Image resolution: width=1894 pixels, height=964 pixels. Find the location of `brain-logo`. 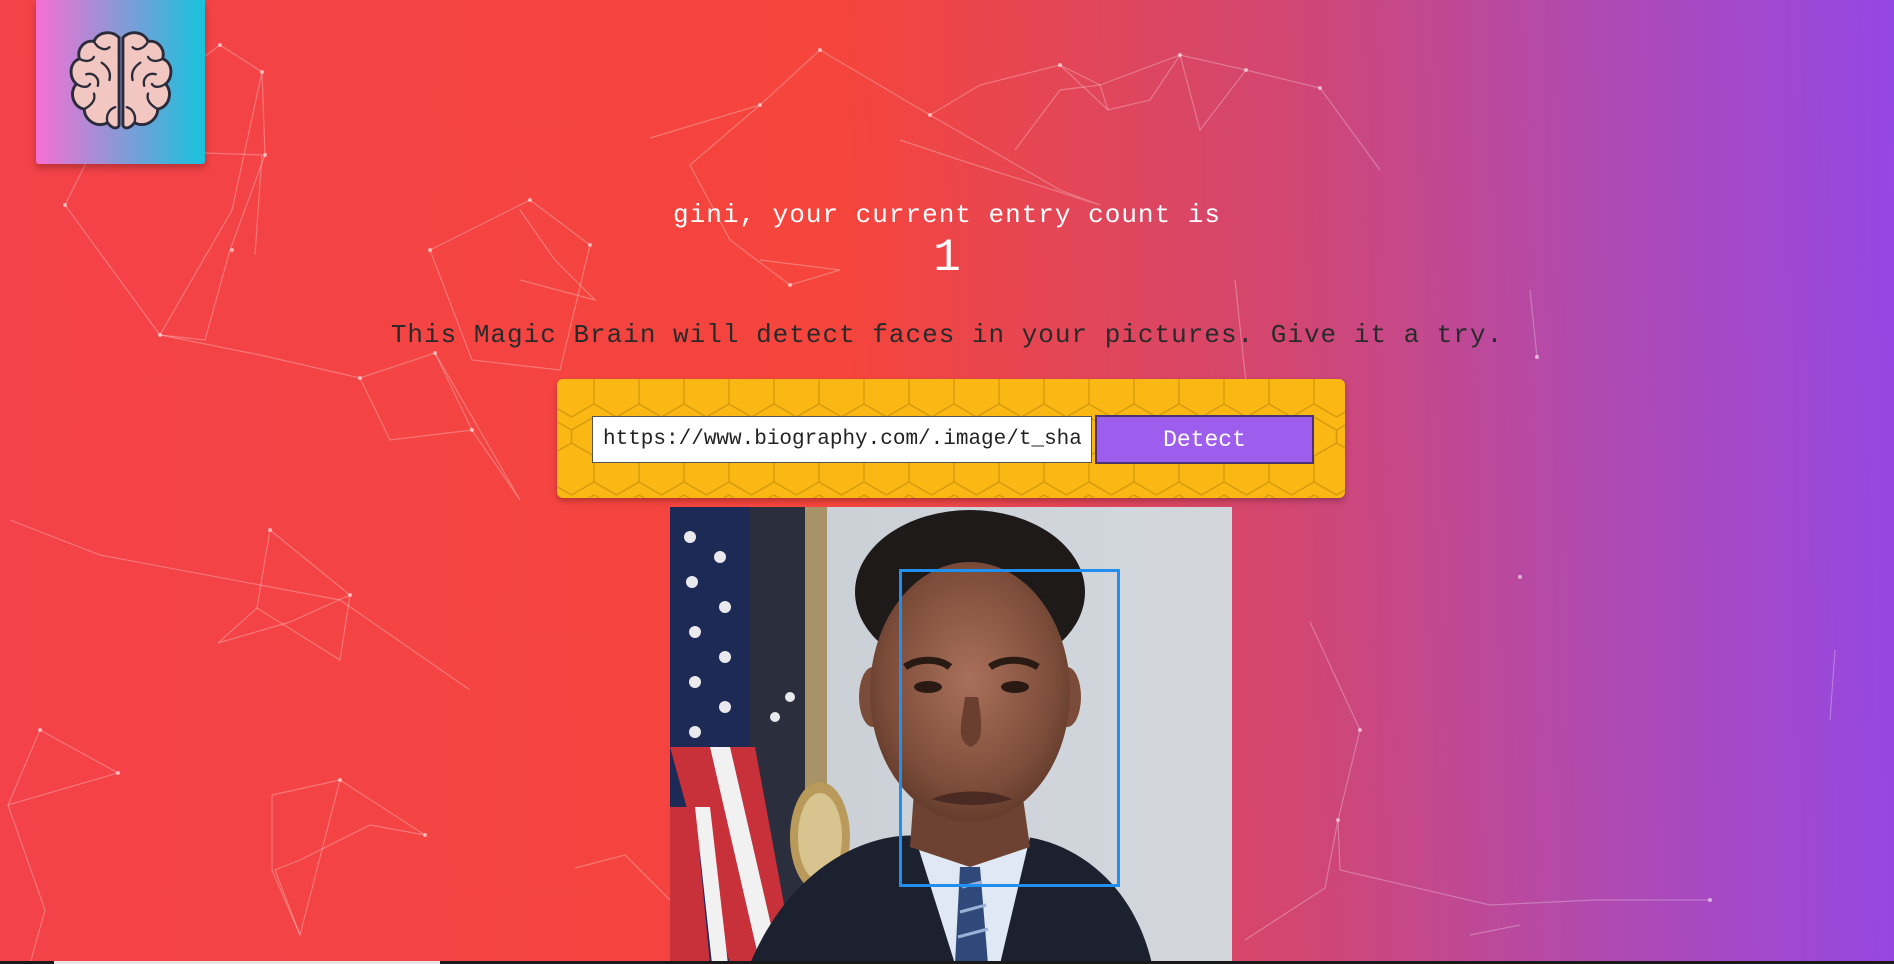

brain-logo is located at coordinates (120, 82).